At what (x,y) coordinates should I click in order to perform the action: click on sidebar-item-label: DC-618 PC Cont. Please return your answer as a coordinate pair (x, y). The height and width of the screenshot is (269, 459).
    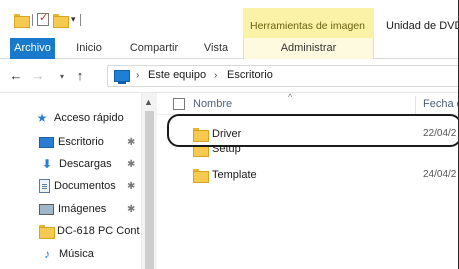
    Looking at the image, I should click on (98, 231).